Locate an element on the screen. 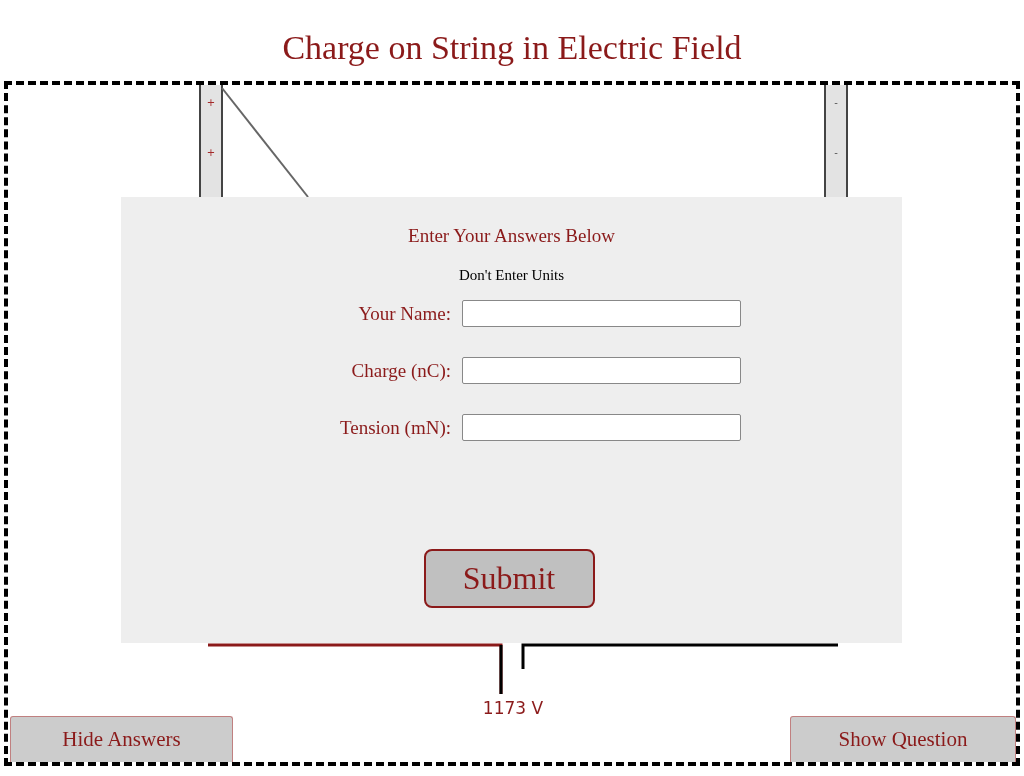 The image size is (1024, 776). wire-stub is located at coordinates (501, 669).